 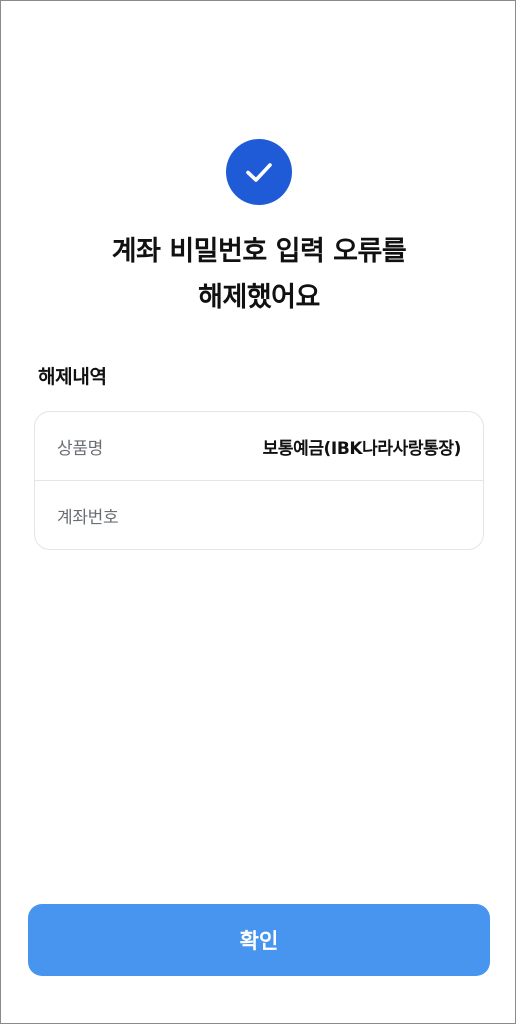 What do you see at coordinates (259, 297) in the screenshot?
I see `page-title-line2: 해제했어요` at bounding box center [259, 297].